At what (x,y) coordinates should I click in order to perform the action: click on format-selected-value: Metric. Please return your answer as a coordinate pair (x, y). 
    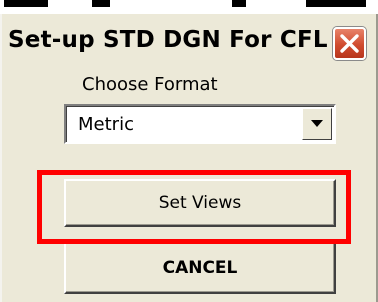
    Looking at the image, I should click on (106, 124).